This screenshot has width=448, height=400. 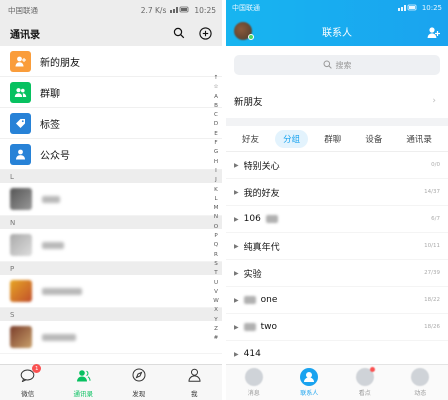 I want to click on index-letter: ☆, so click(x=215, y=87).